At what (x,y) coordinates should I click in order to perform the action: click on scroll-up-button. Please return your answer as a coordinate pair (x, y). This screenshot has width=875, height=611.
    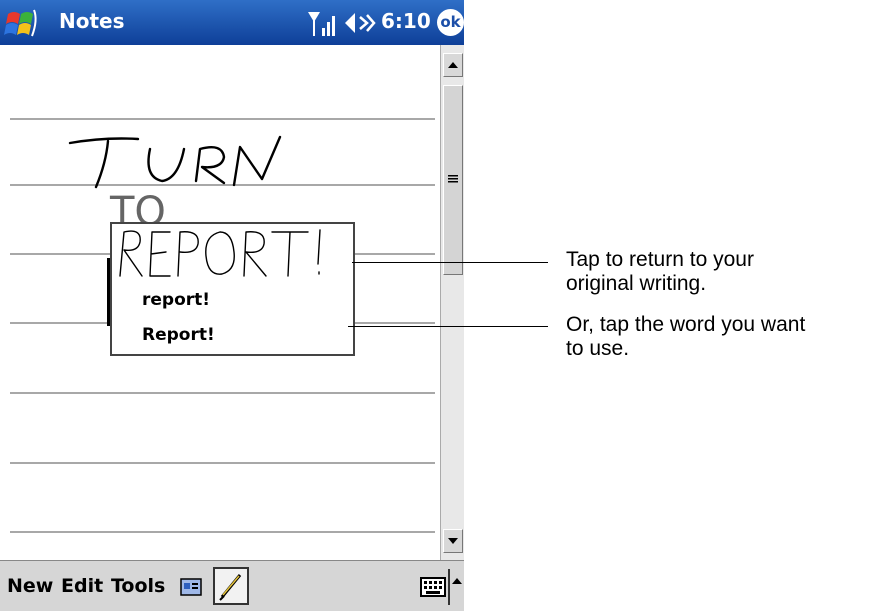
    Looking at the image, I should click on (453, 65).